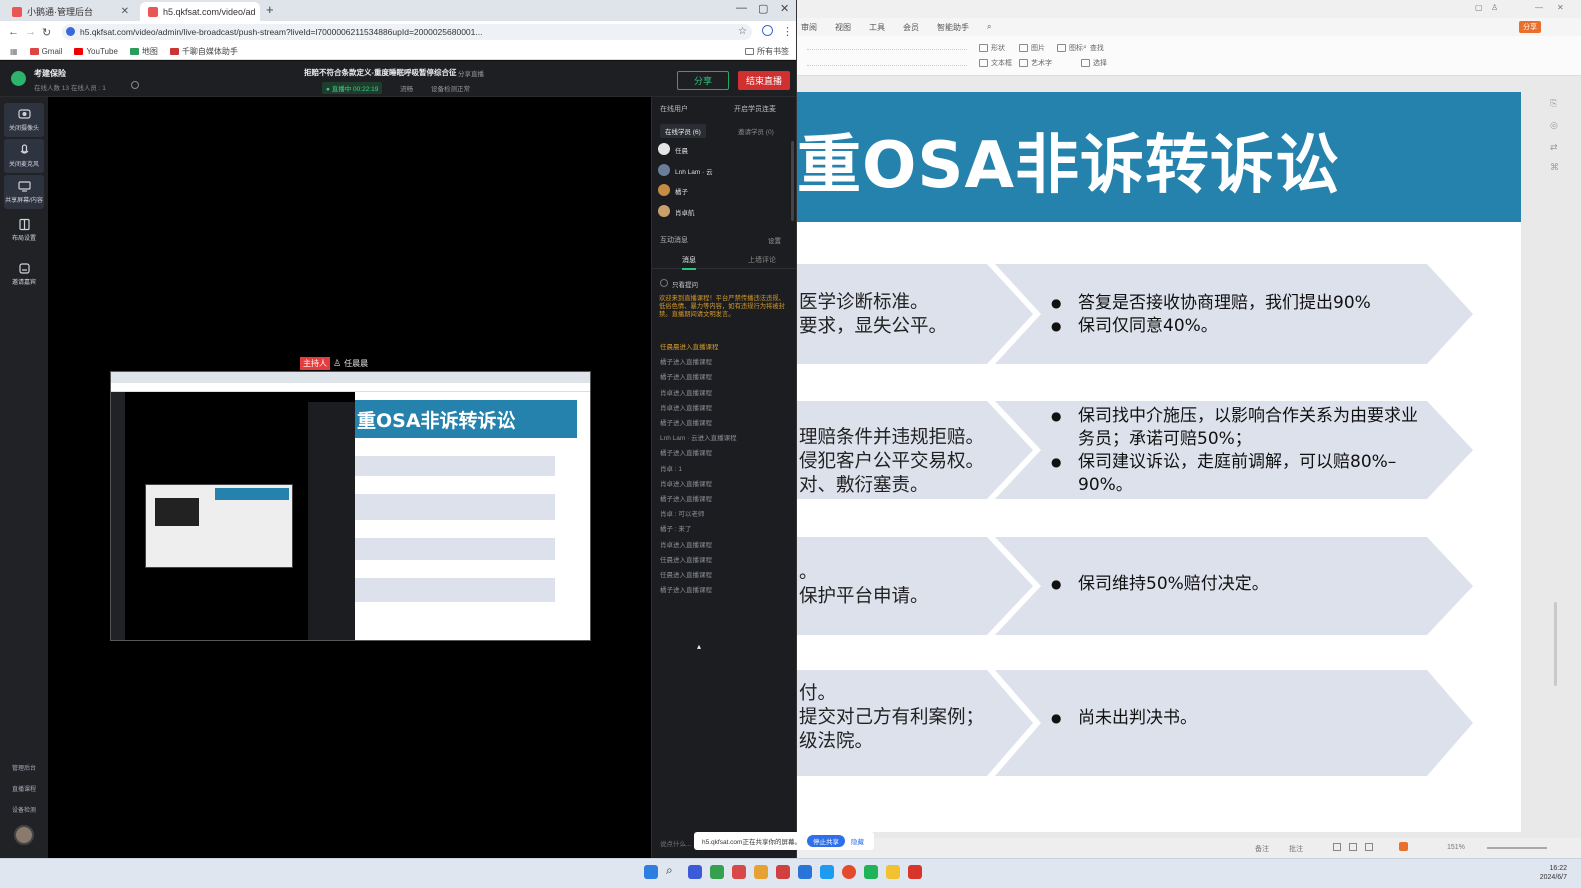  What do you see at coordinates (1517, 848) in the screenshot?
I see `zoom-slider` at bounding box center [1517, 848].